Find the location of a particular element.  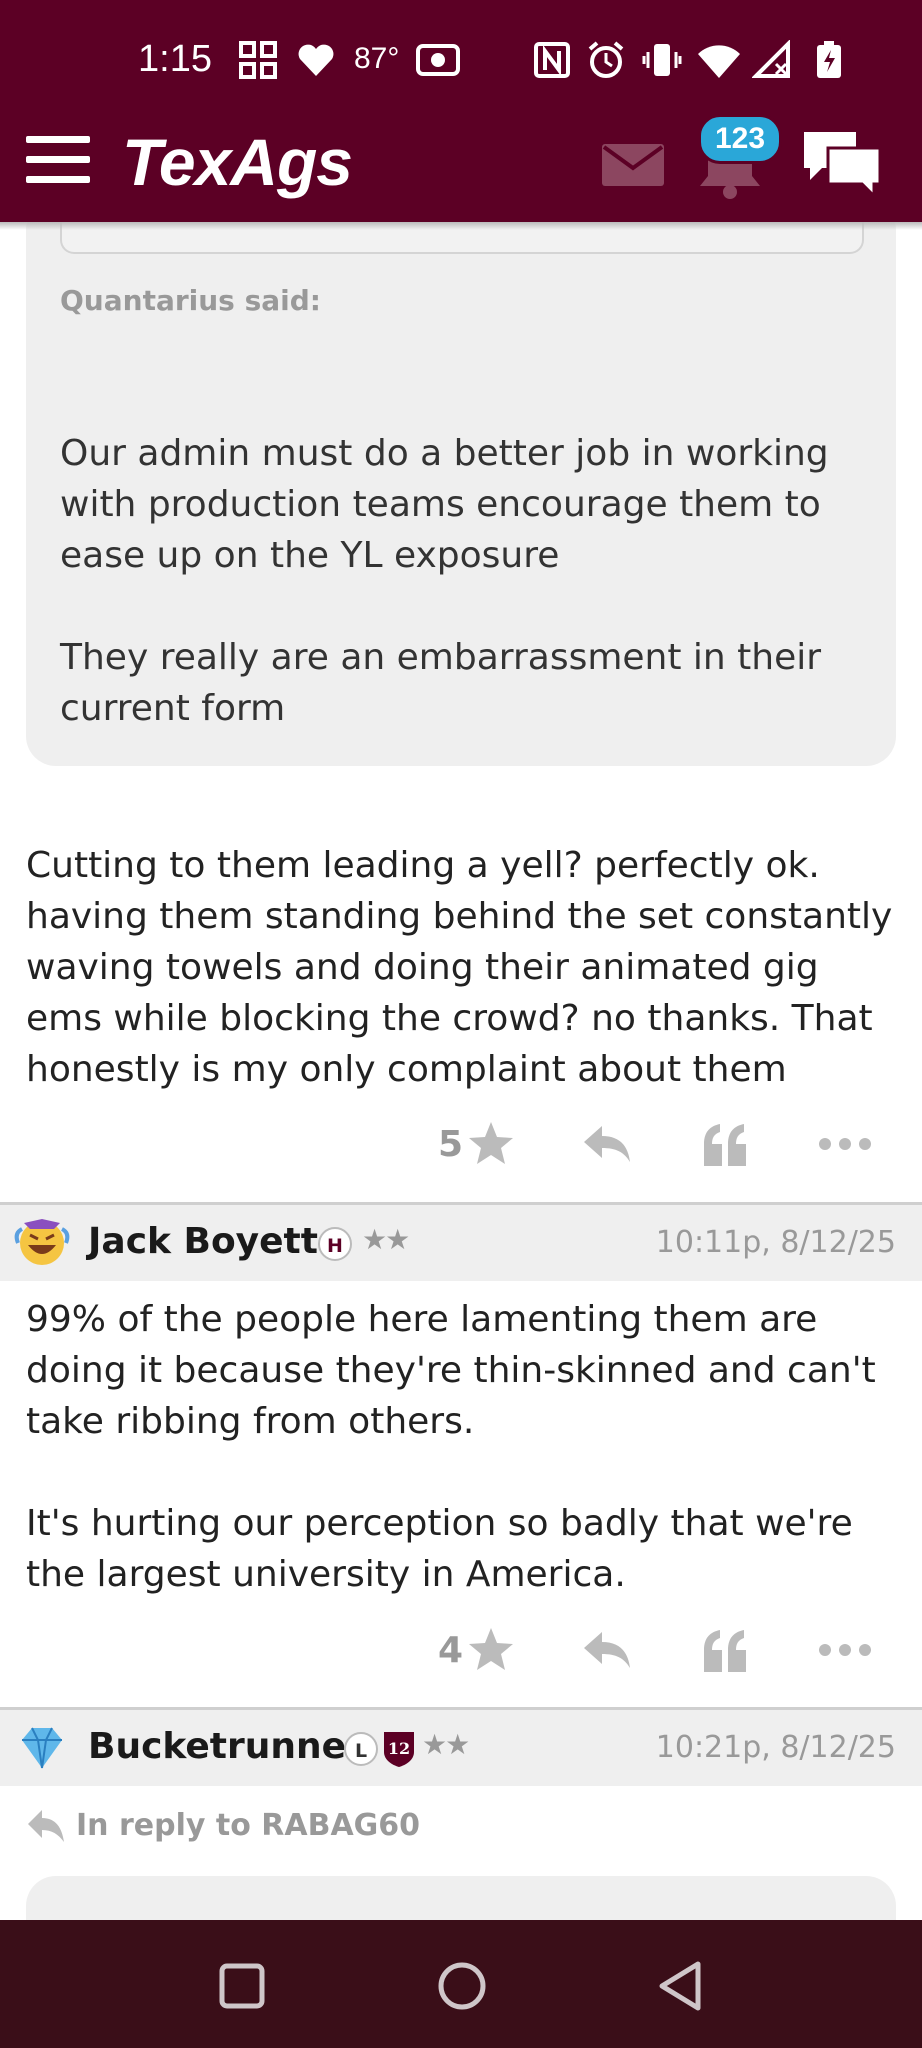

camera-icon is located at coordinates (438, 60).